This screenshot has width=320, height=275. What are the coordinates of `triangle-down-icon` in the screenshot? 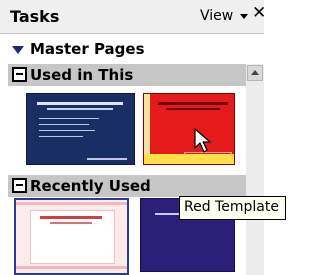 It's located at (18, 50).